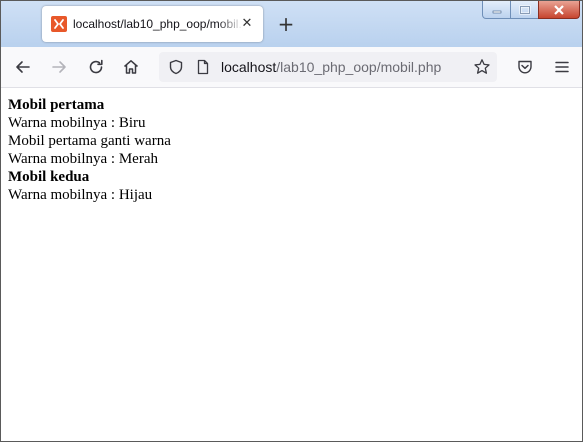 This screenshot has width=583, height=442. I want to click on arrow-right-icon, so click(59, 67).